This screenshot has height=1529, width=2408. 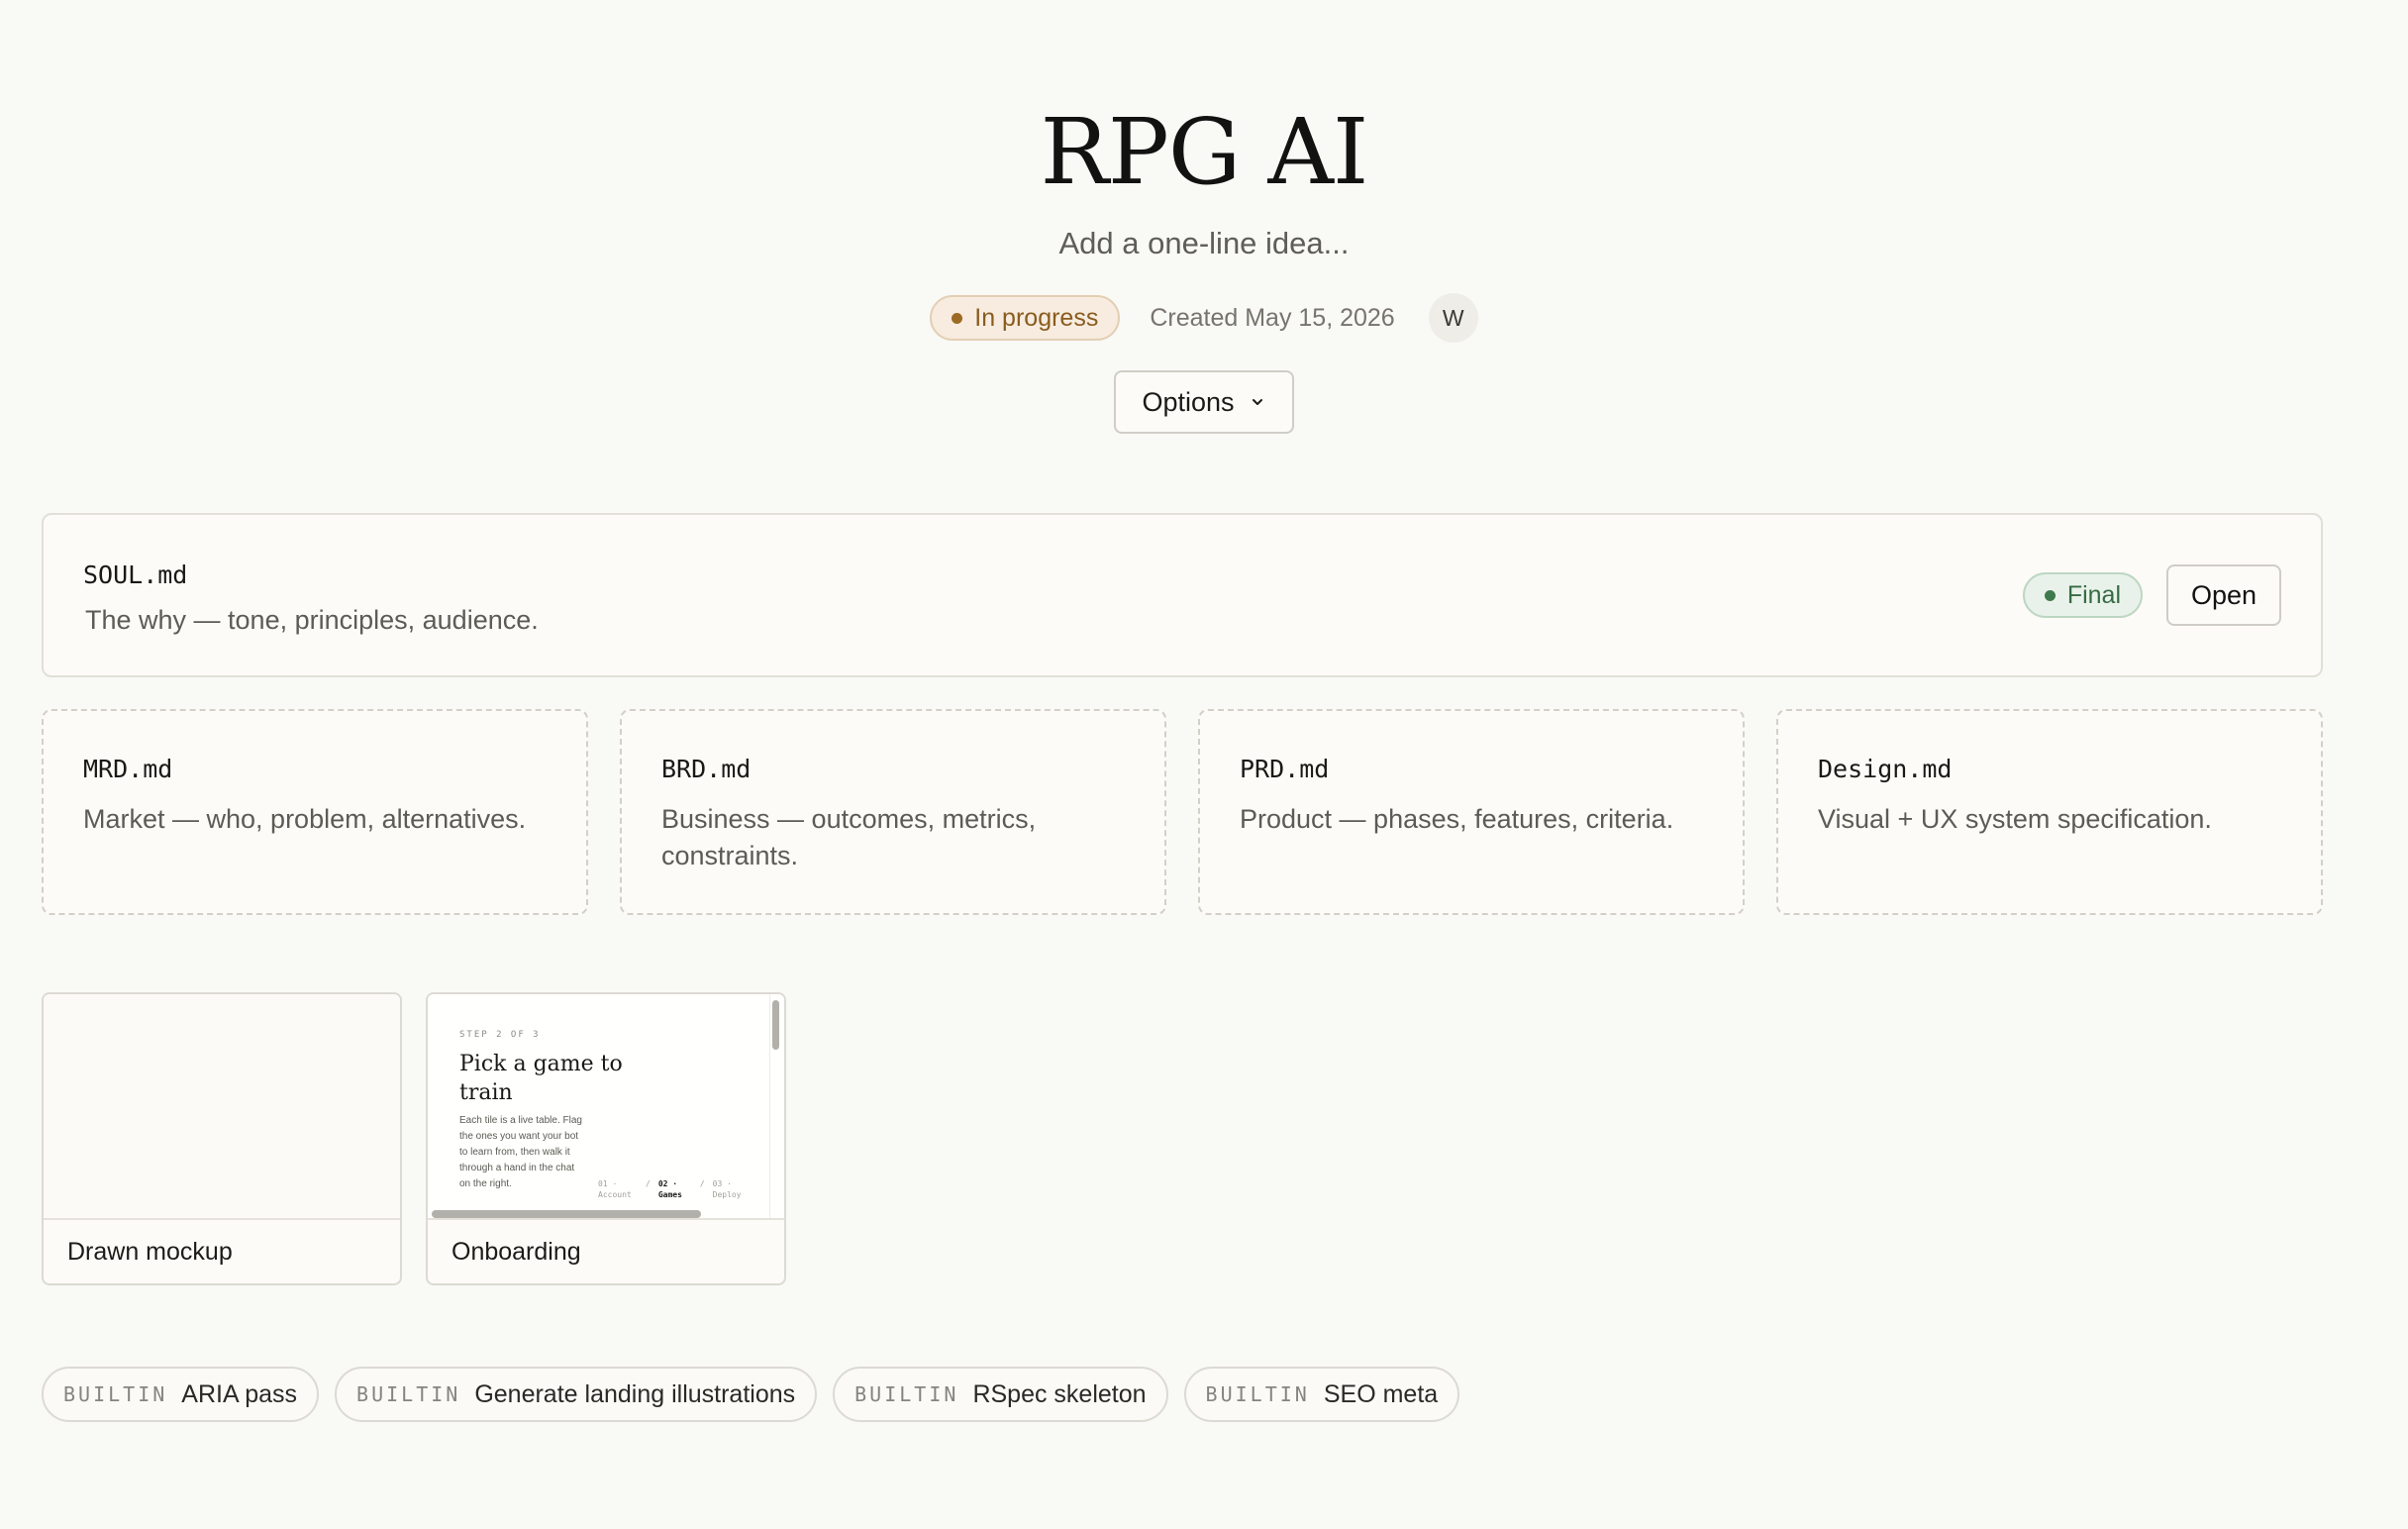 I want to click on open-button: Open, so click(x=2223, y=595).